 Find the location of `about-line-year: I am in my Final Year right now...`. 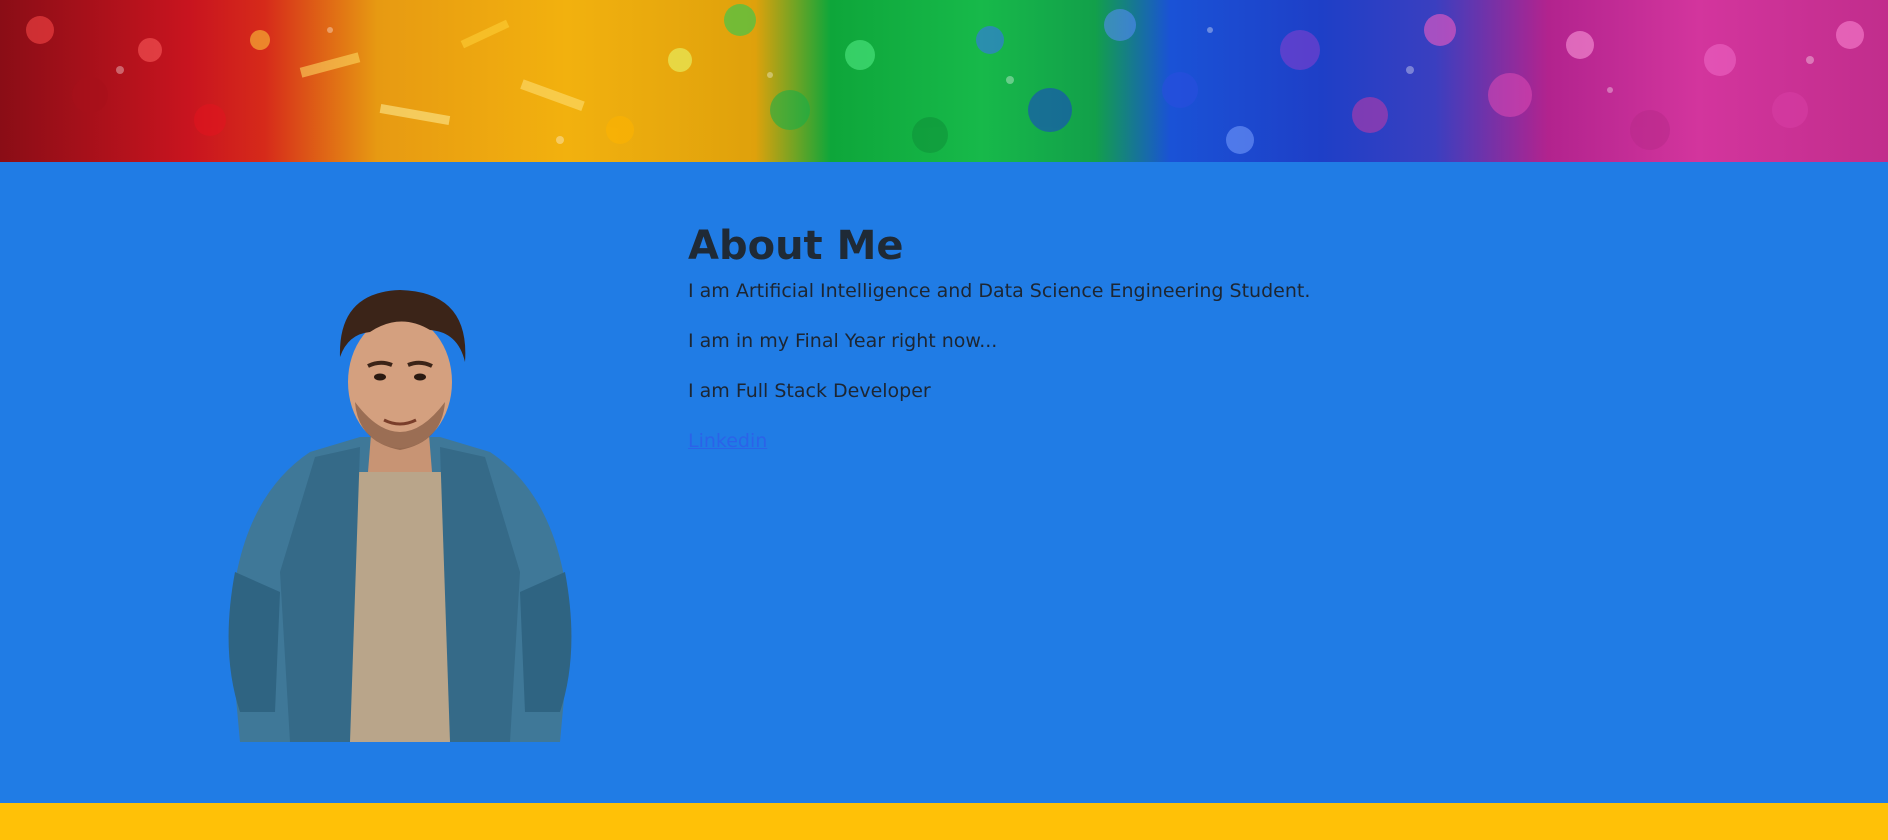

about-line-year: I am in my Final Year right now... is located at coordinates (843, 341).